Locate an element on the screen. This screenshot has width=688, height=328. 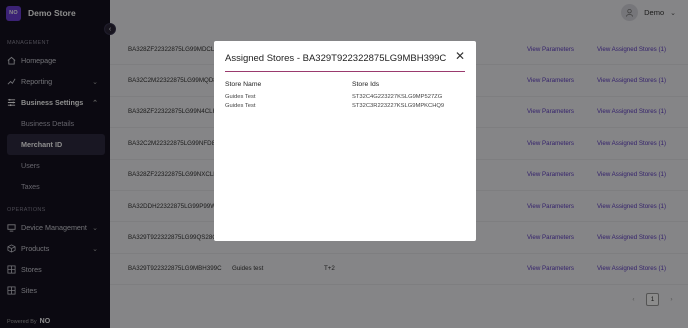
close-icon: ✕ is located at coordinates (460, 56).